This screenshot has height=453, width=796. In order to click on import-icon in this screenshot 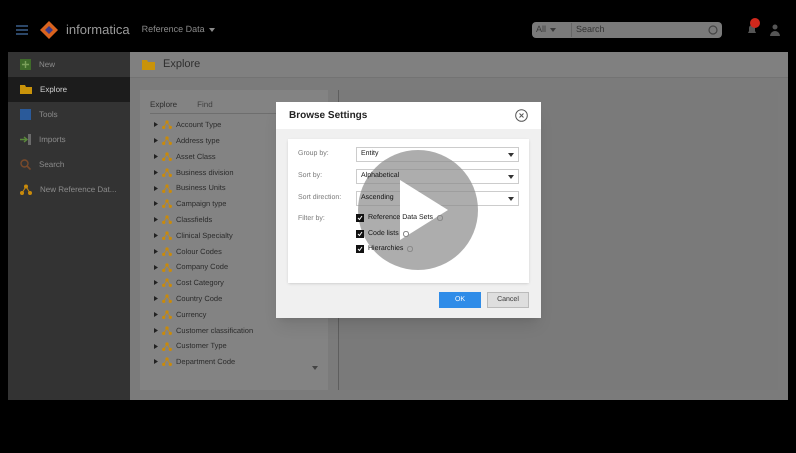, I will do `click(25, 139)`.